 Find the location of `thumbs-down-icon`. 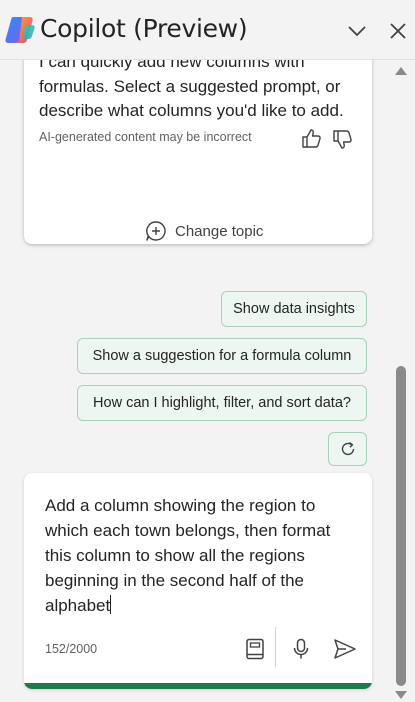

thumbs-down-icon is located at coordinates (342, 139).